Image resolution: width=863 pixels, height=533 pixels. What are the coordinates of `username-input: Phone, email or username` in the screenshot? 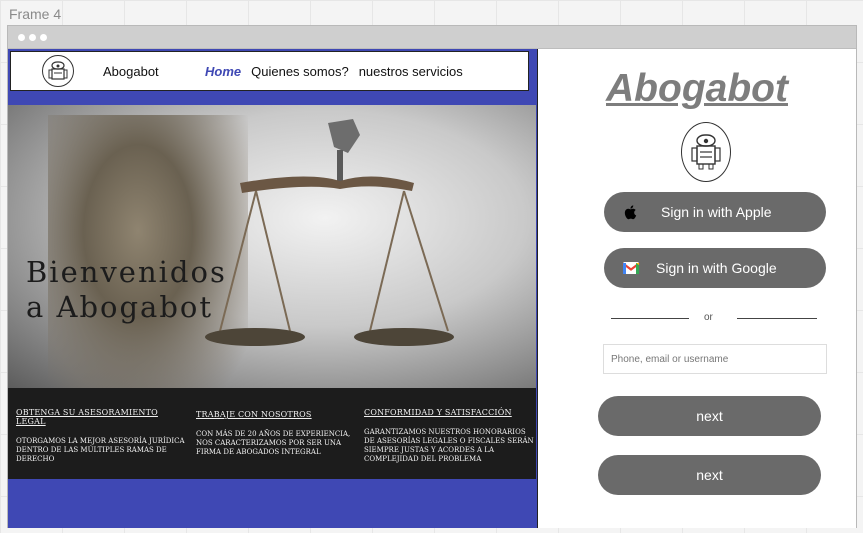 It's located at (715, 359).